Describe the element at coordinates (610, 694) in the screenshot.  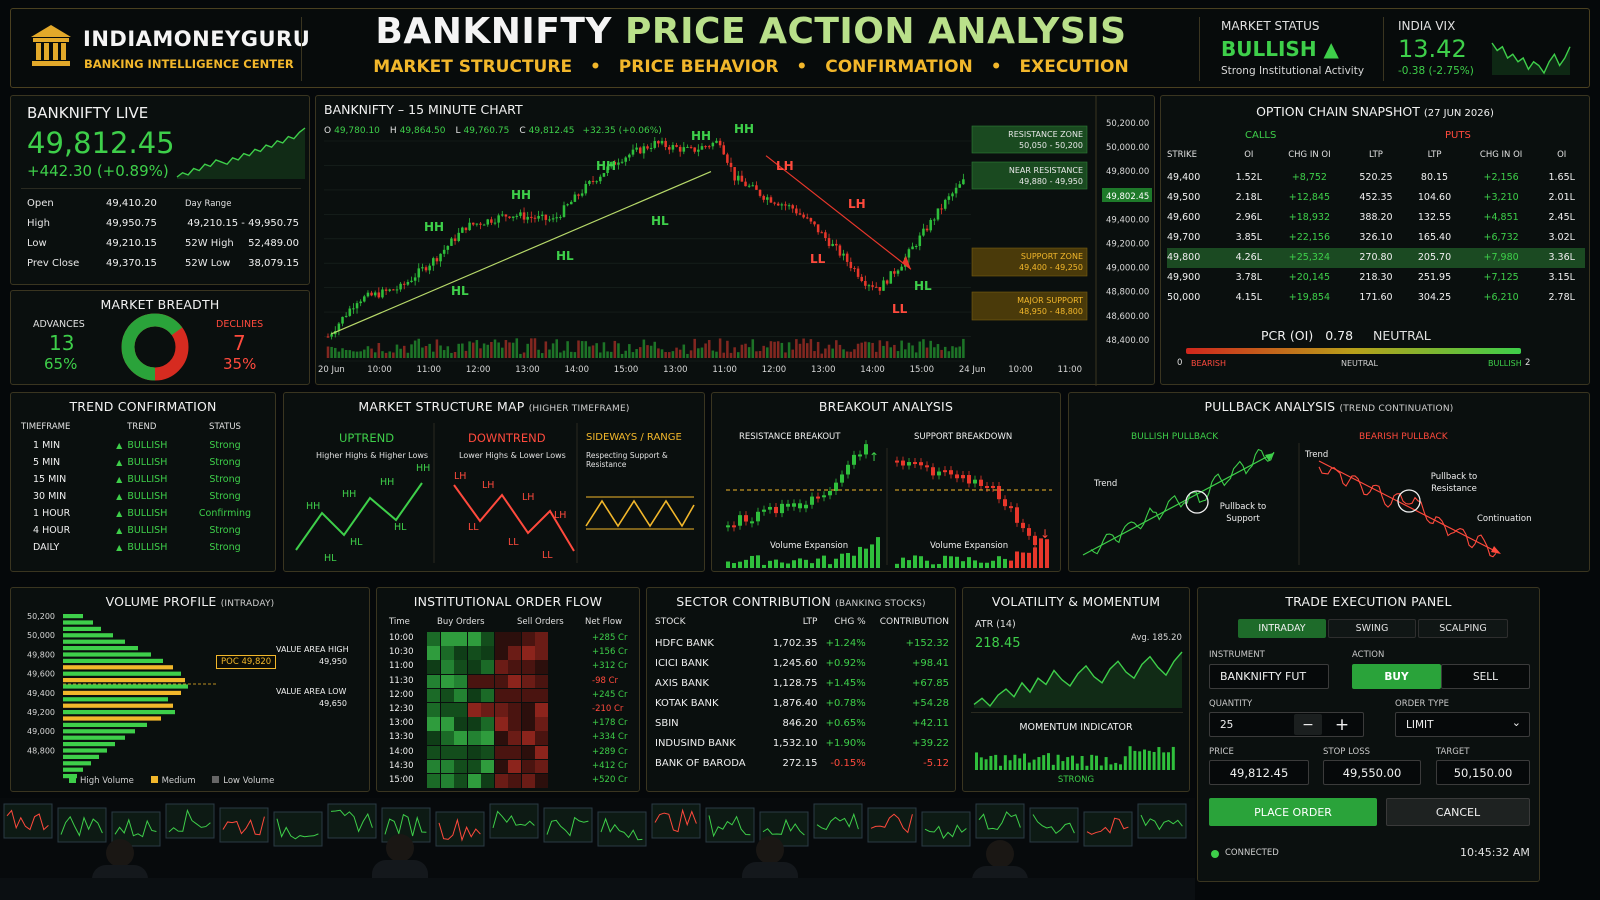
I see `net-flow-cell: +245 Cr` at that location.